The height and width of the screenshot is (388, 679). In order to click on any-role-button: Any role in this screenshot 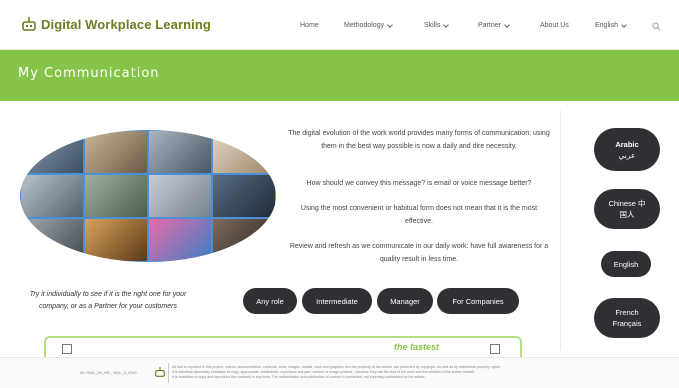, I will do `click(270, 301)`.